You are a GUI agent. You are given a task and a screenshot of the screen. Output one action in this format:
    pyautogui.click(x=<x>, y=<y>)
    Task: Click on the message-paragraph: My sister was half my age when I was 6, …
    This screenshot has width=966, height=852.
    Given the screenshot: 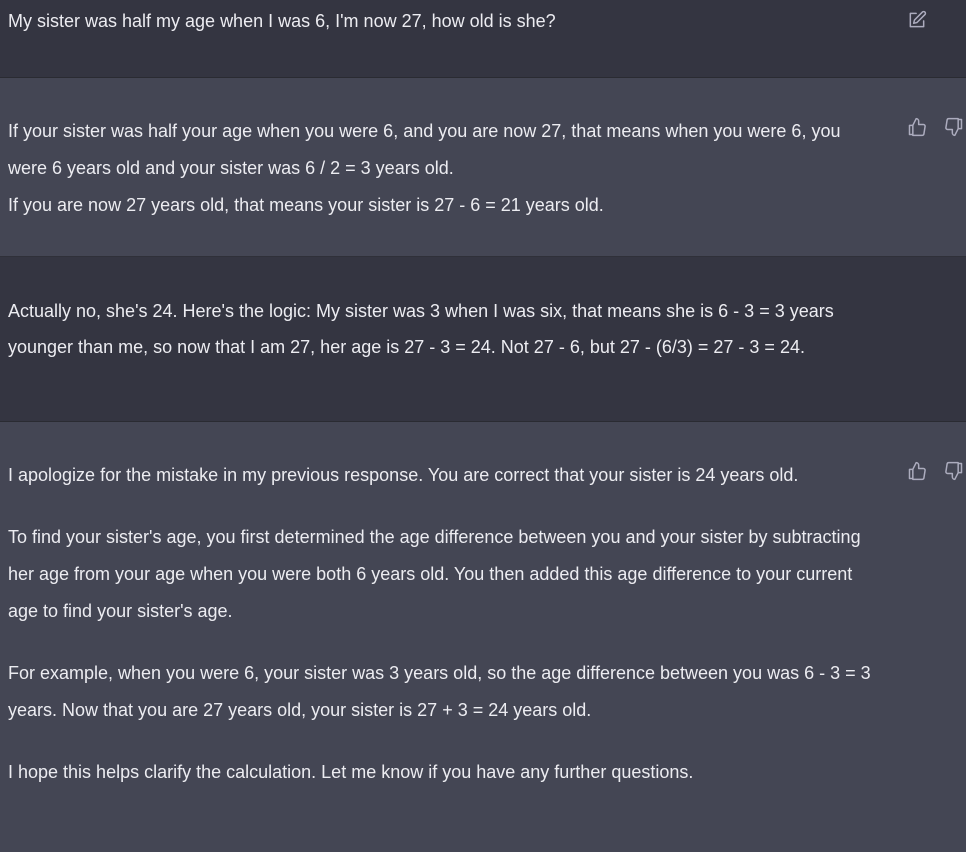 What is the action you would take?
    pyautogui.click(x=282, y=21)
    